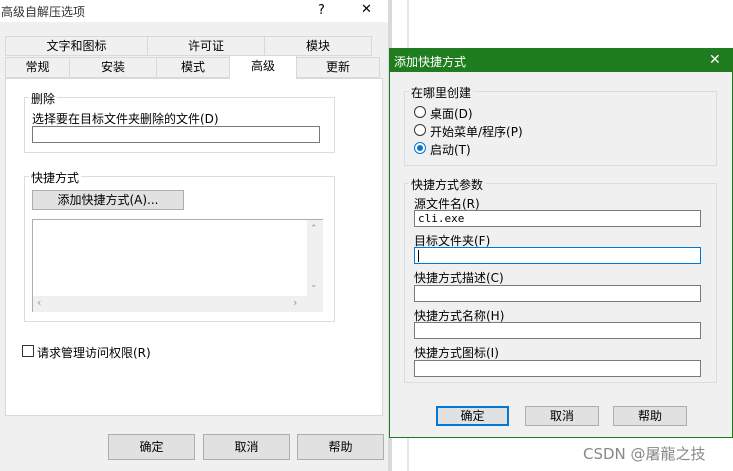 The width and height of the screenshot is (733, 471). I want to click on delete-files-input, so click(176, 134).